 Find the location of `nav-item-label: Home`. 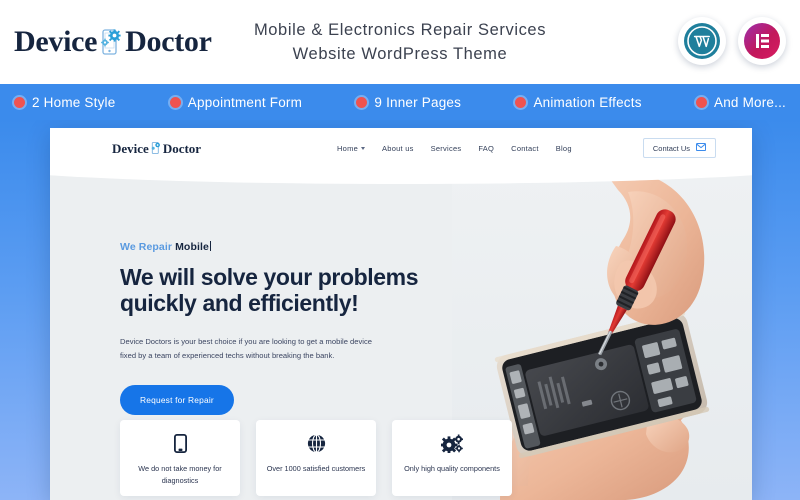

nav-item-label: Home is located at coordinates (348, 148).